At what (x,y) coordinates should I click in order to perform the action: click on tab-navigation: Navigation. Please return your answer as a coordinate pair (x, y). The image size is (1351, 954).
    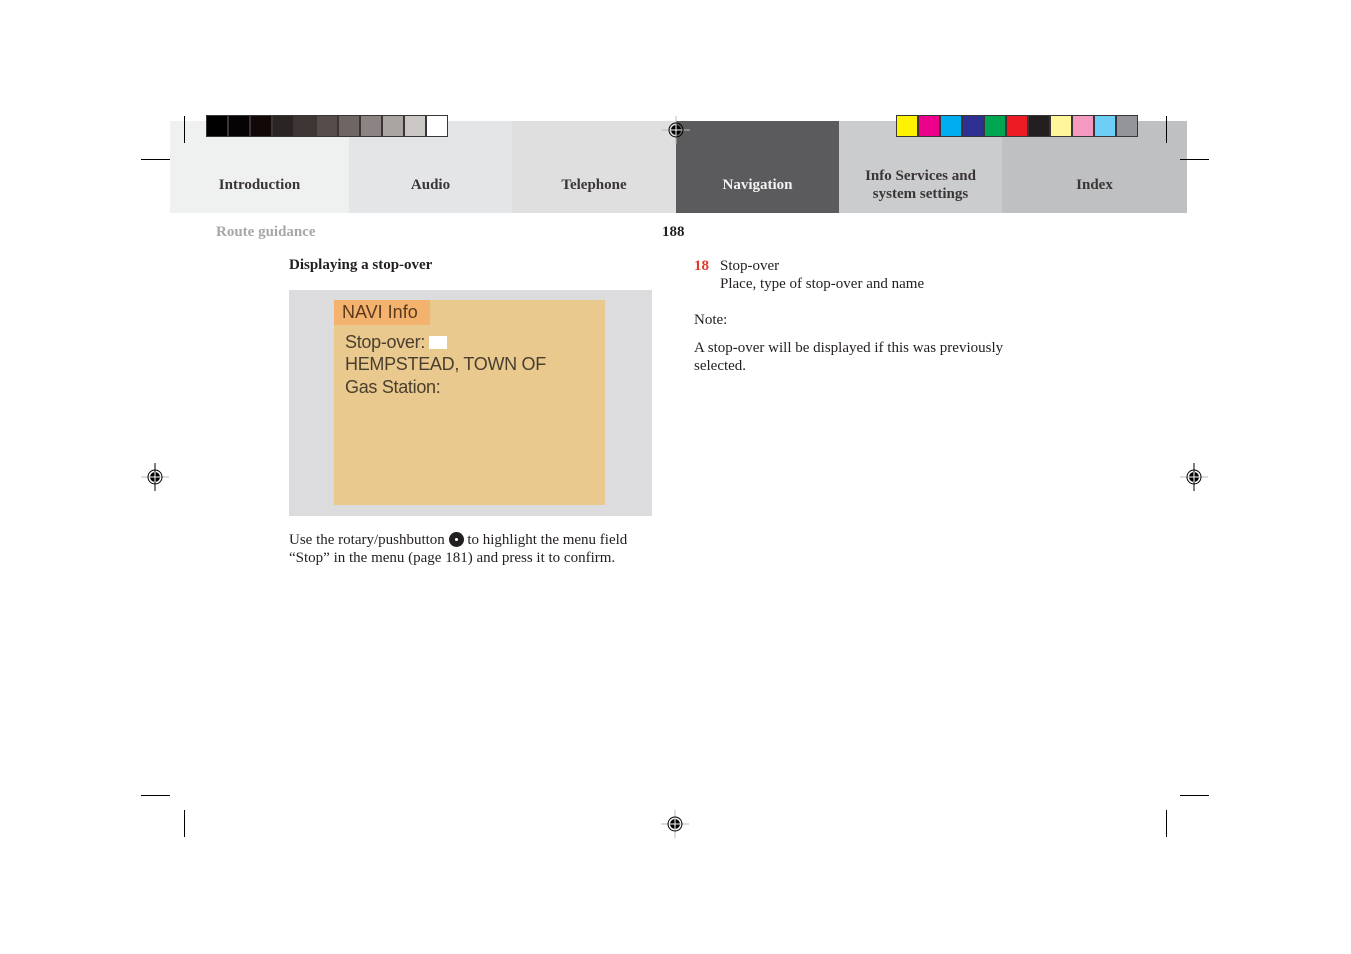
    Looking at the image, I should click on (757, 167).